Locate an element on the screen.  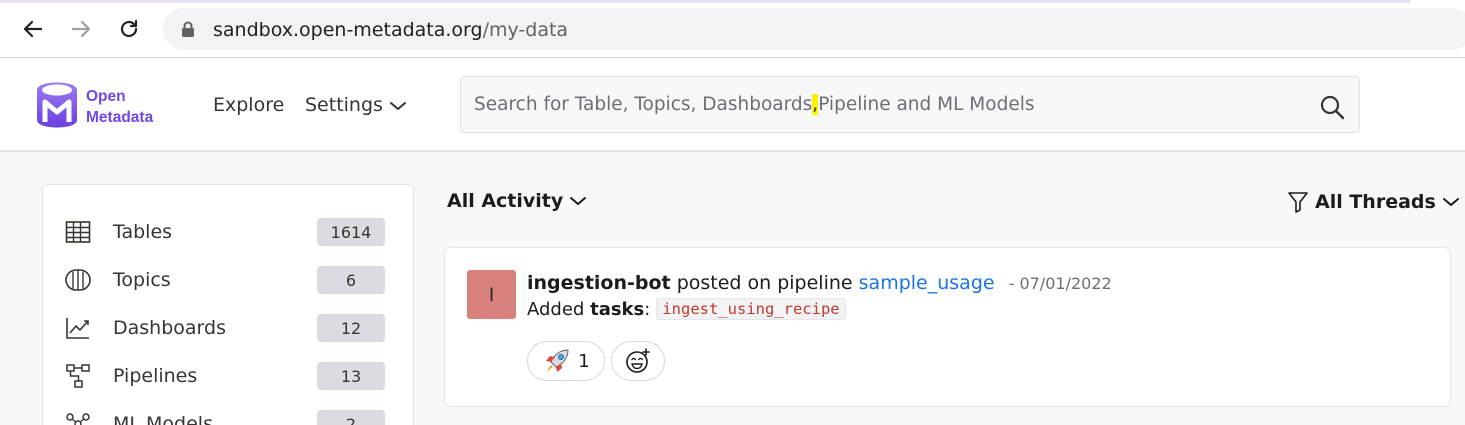
count-badge: 2 is located at coordinates (351, 417).